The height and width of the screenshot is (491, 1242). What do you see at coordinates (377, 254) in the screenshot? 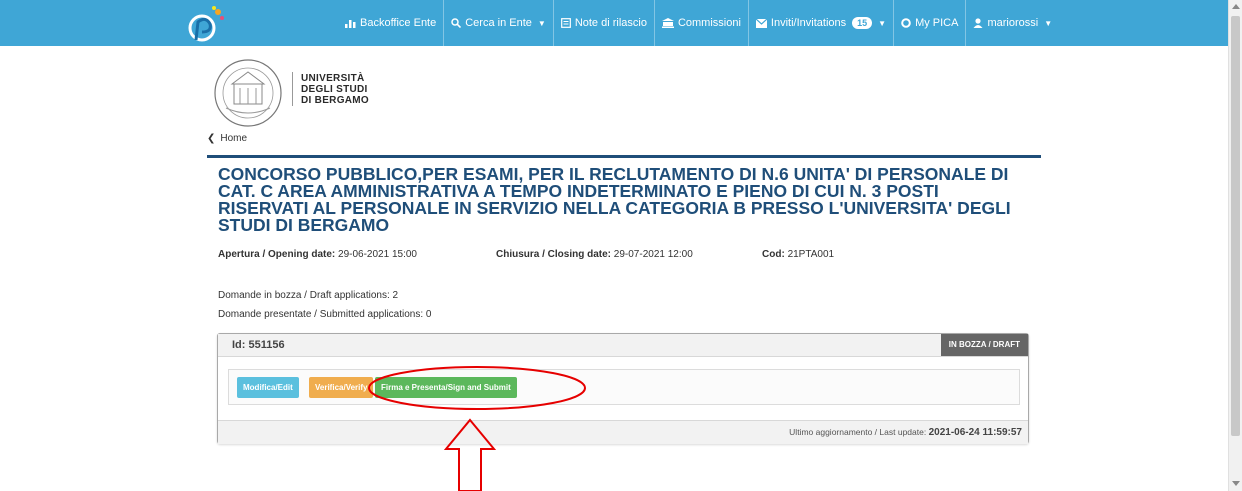
I see `opening-date-value: 29-06-2021 15:00` at bounding box center [377, 254].